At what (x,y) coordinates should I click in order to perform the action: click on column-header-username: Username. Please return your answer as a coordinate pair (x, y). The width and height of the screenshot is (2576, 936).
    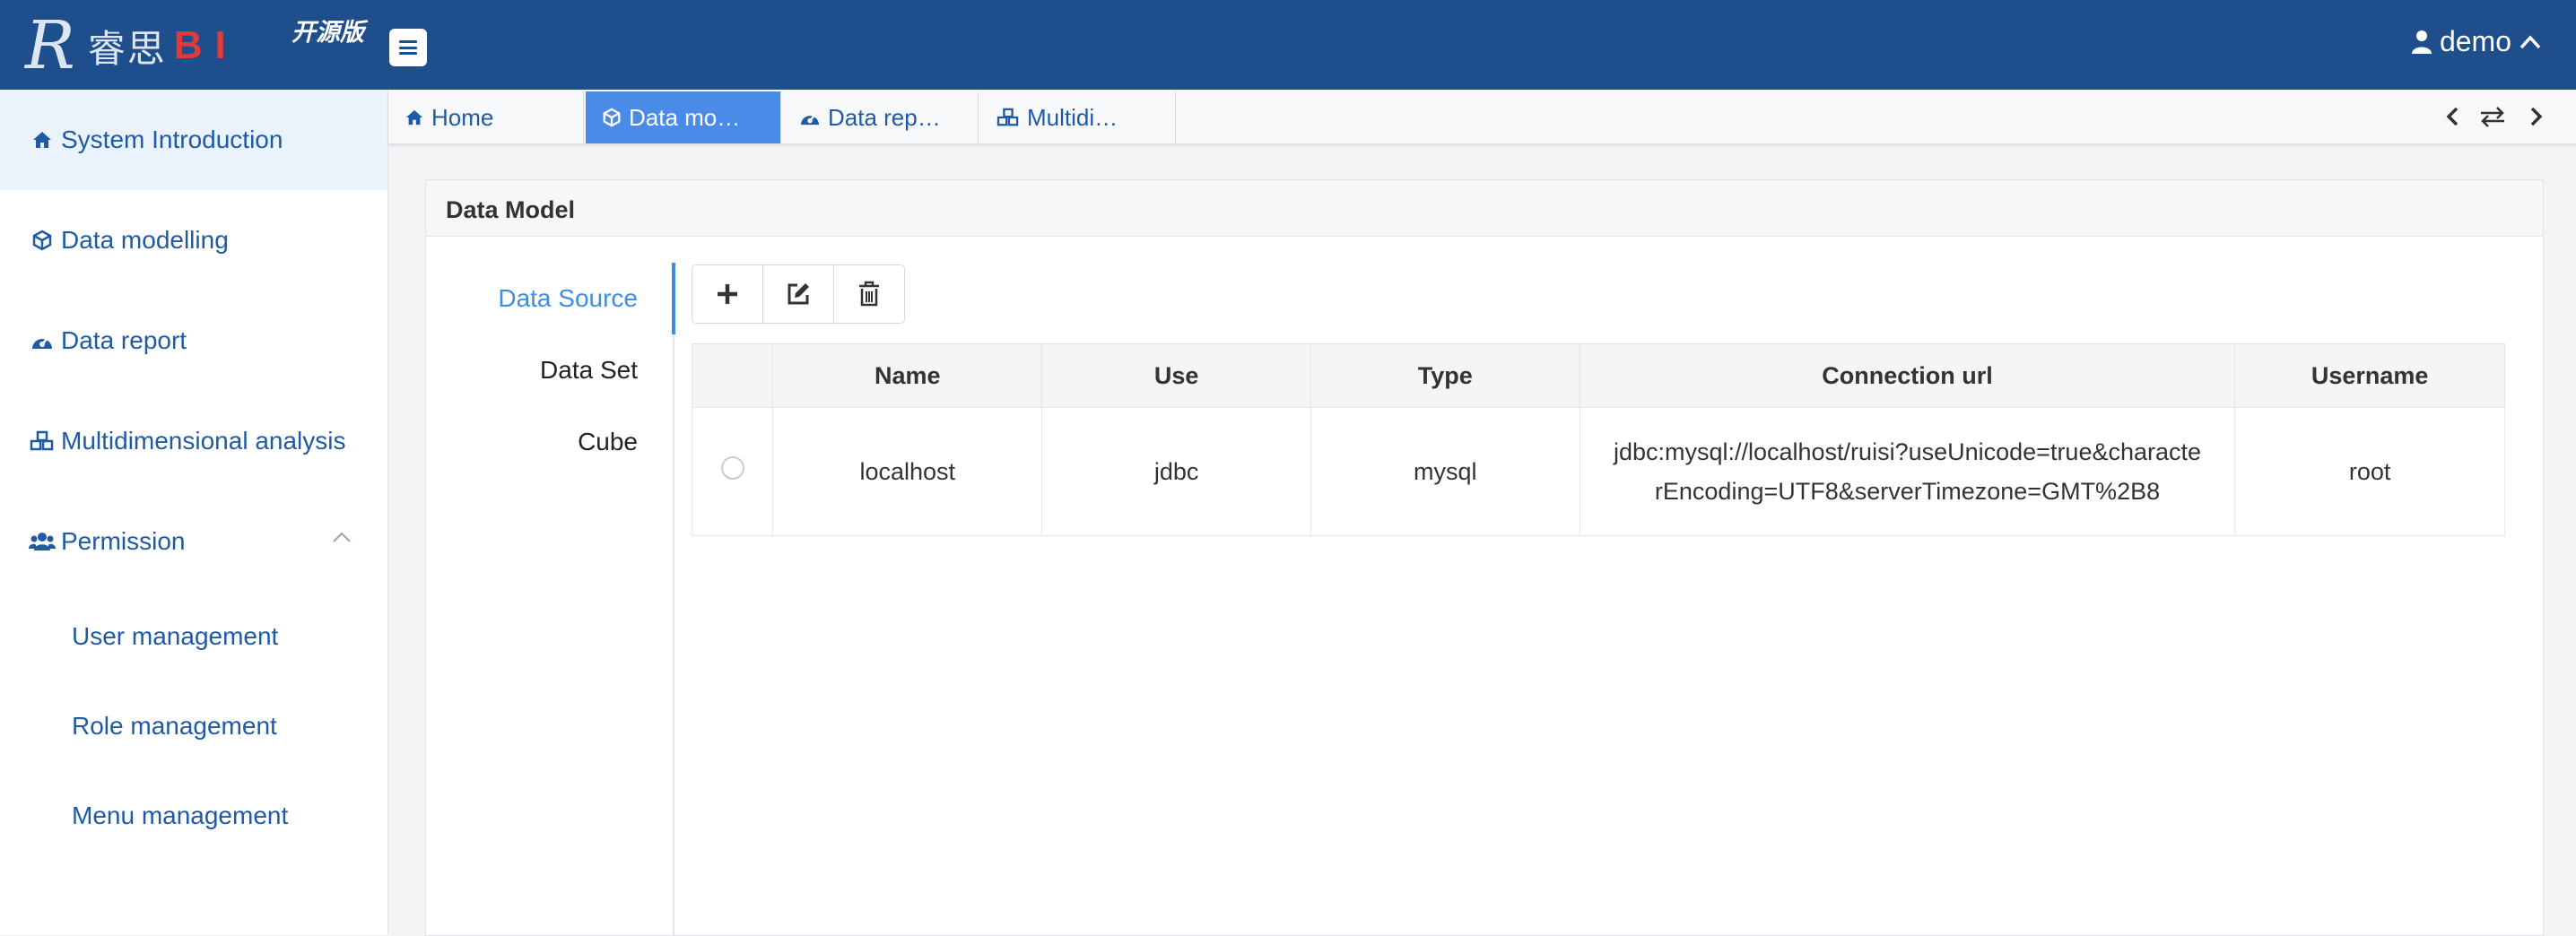
    Looking at the image, I should click on (2369, 375).